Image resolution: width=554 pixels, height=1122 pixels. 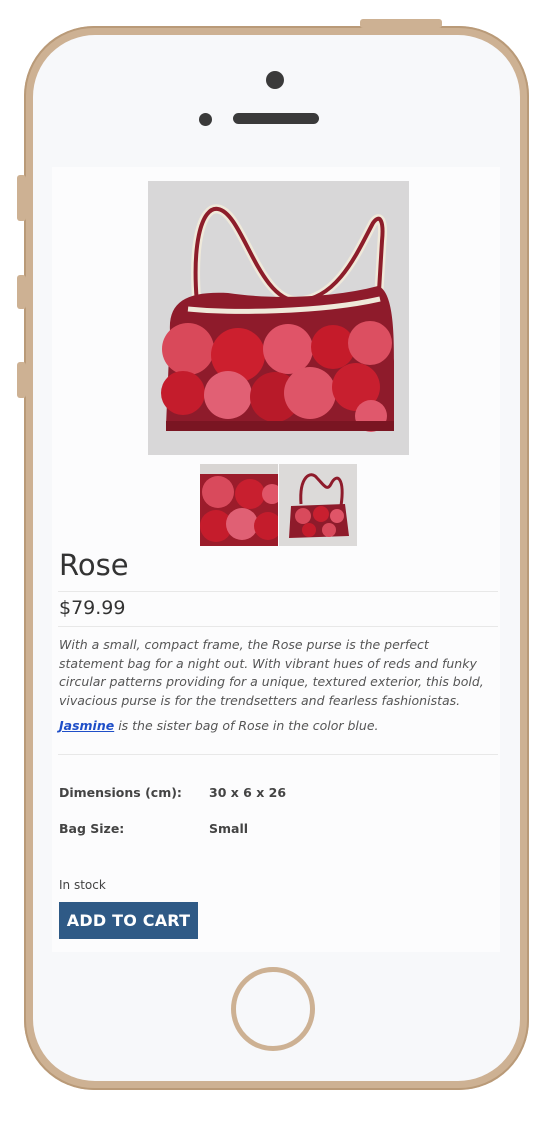 I want to click on volume-down-button, so click(x=21, y=380).